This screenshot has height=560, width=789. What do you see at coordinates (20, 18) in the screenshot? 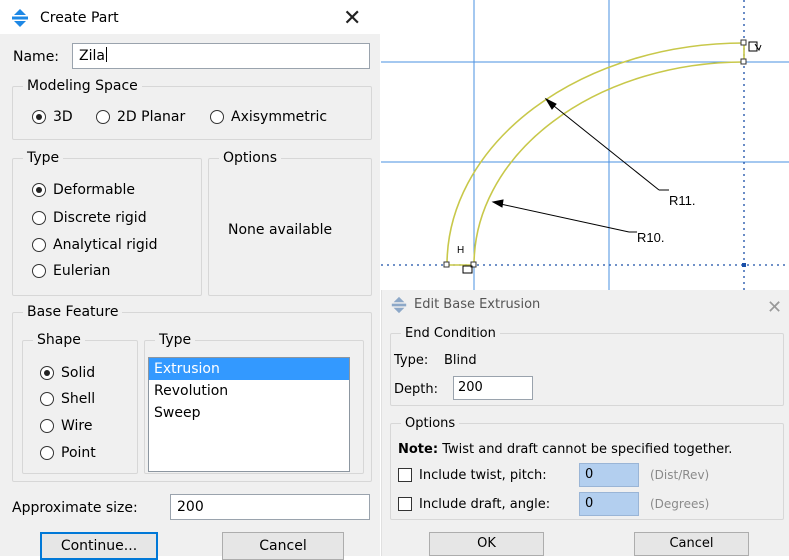
I see `part-icon` at bounding box center [20, 18].